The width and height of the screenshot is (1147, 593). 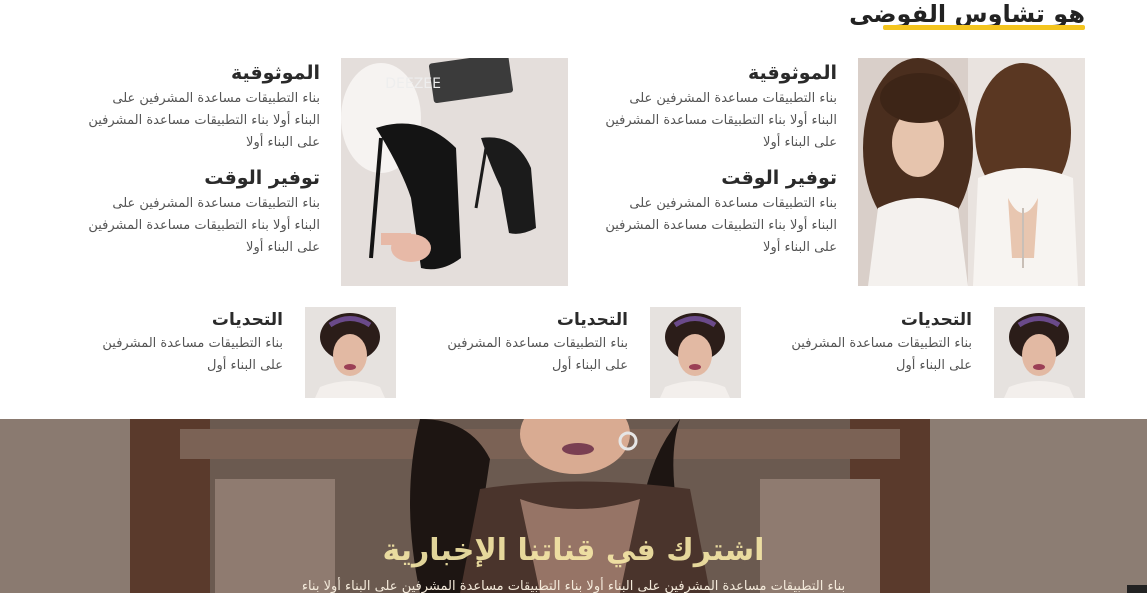 What do you see at coordinates (573, 550) in the screenshot?
I see `newsletter-title: اشترك في قناتنا الإخبارية` at bounding box center [573, 550].